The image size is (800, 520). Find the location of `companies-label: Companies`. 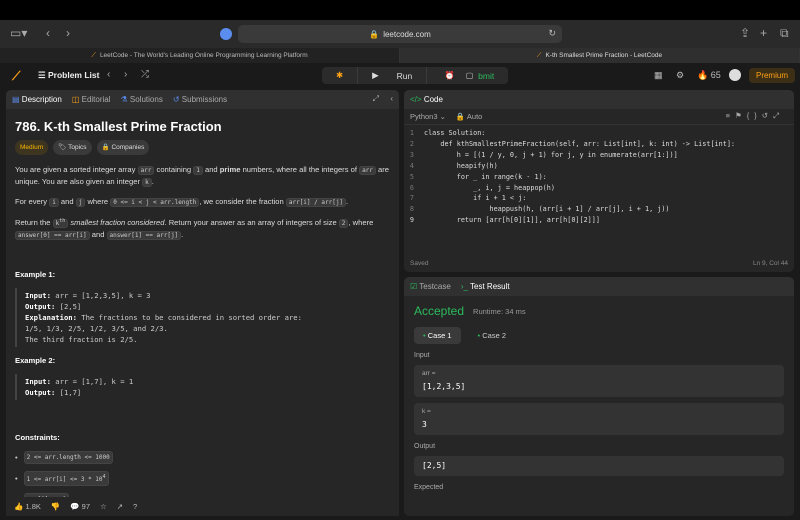

companies-label: Companies is located at coordinates (128, 147).